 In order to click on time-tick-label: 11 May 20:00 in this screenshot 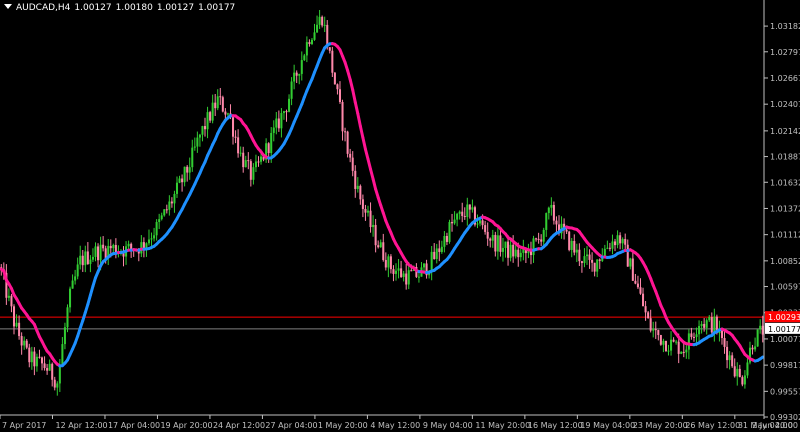, I will do `click(502, 425)`.